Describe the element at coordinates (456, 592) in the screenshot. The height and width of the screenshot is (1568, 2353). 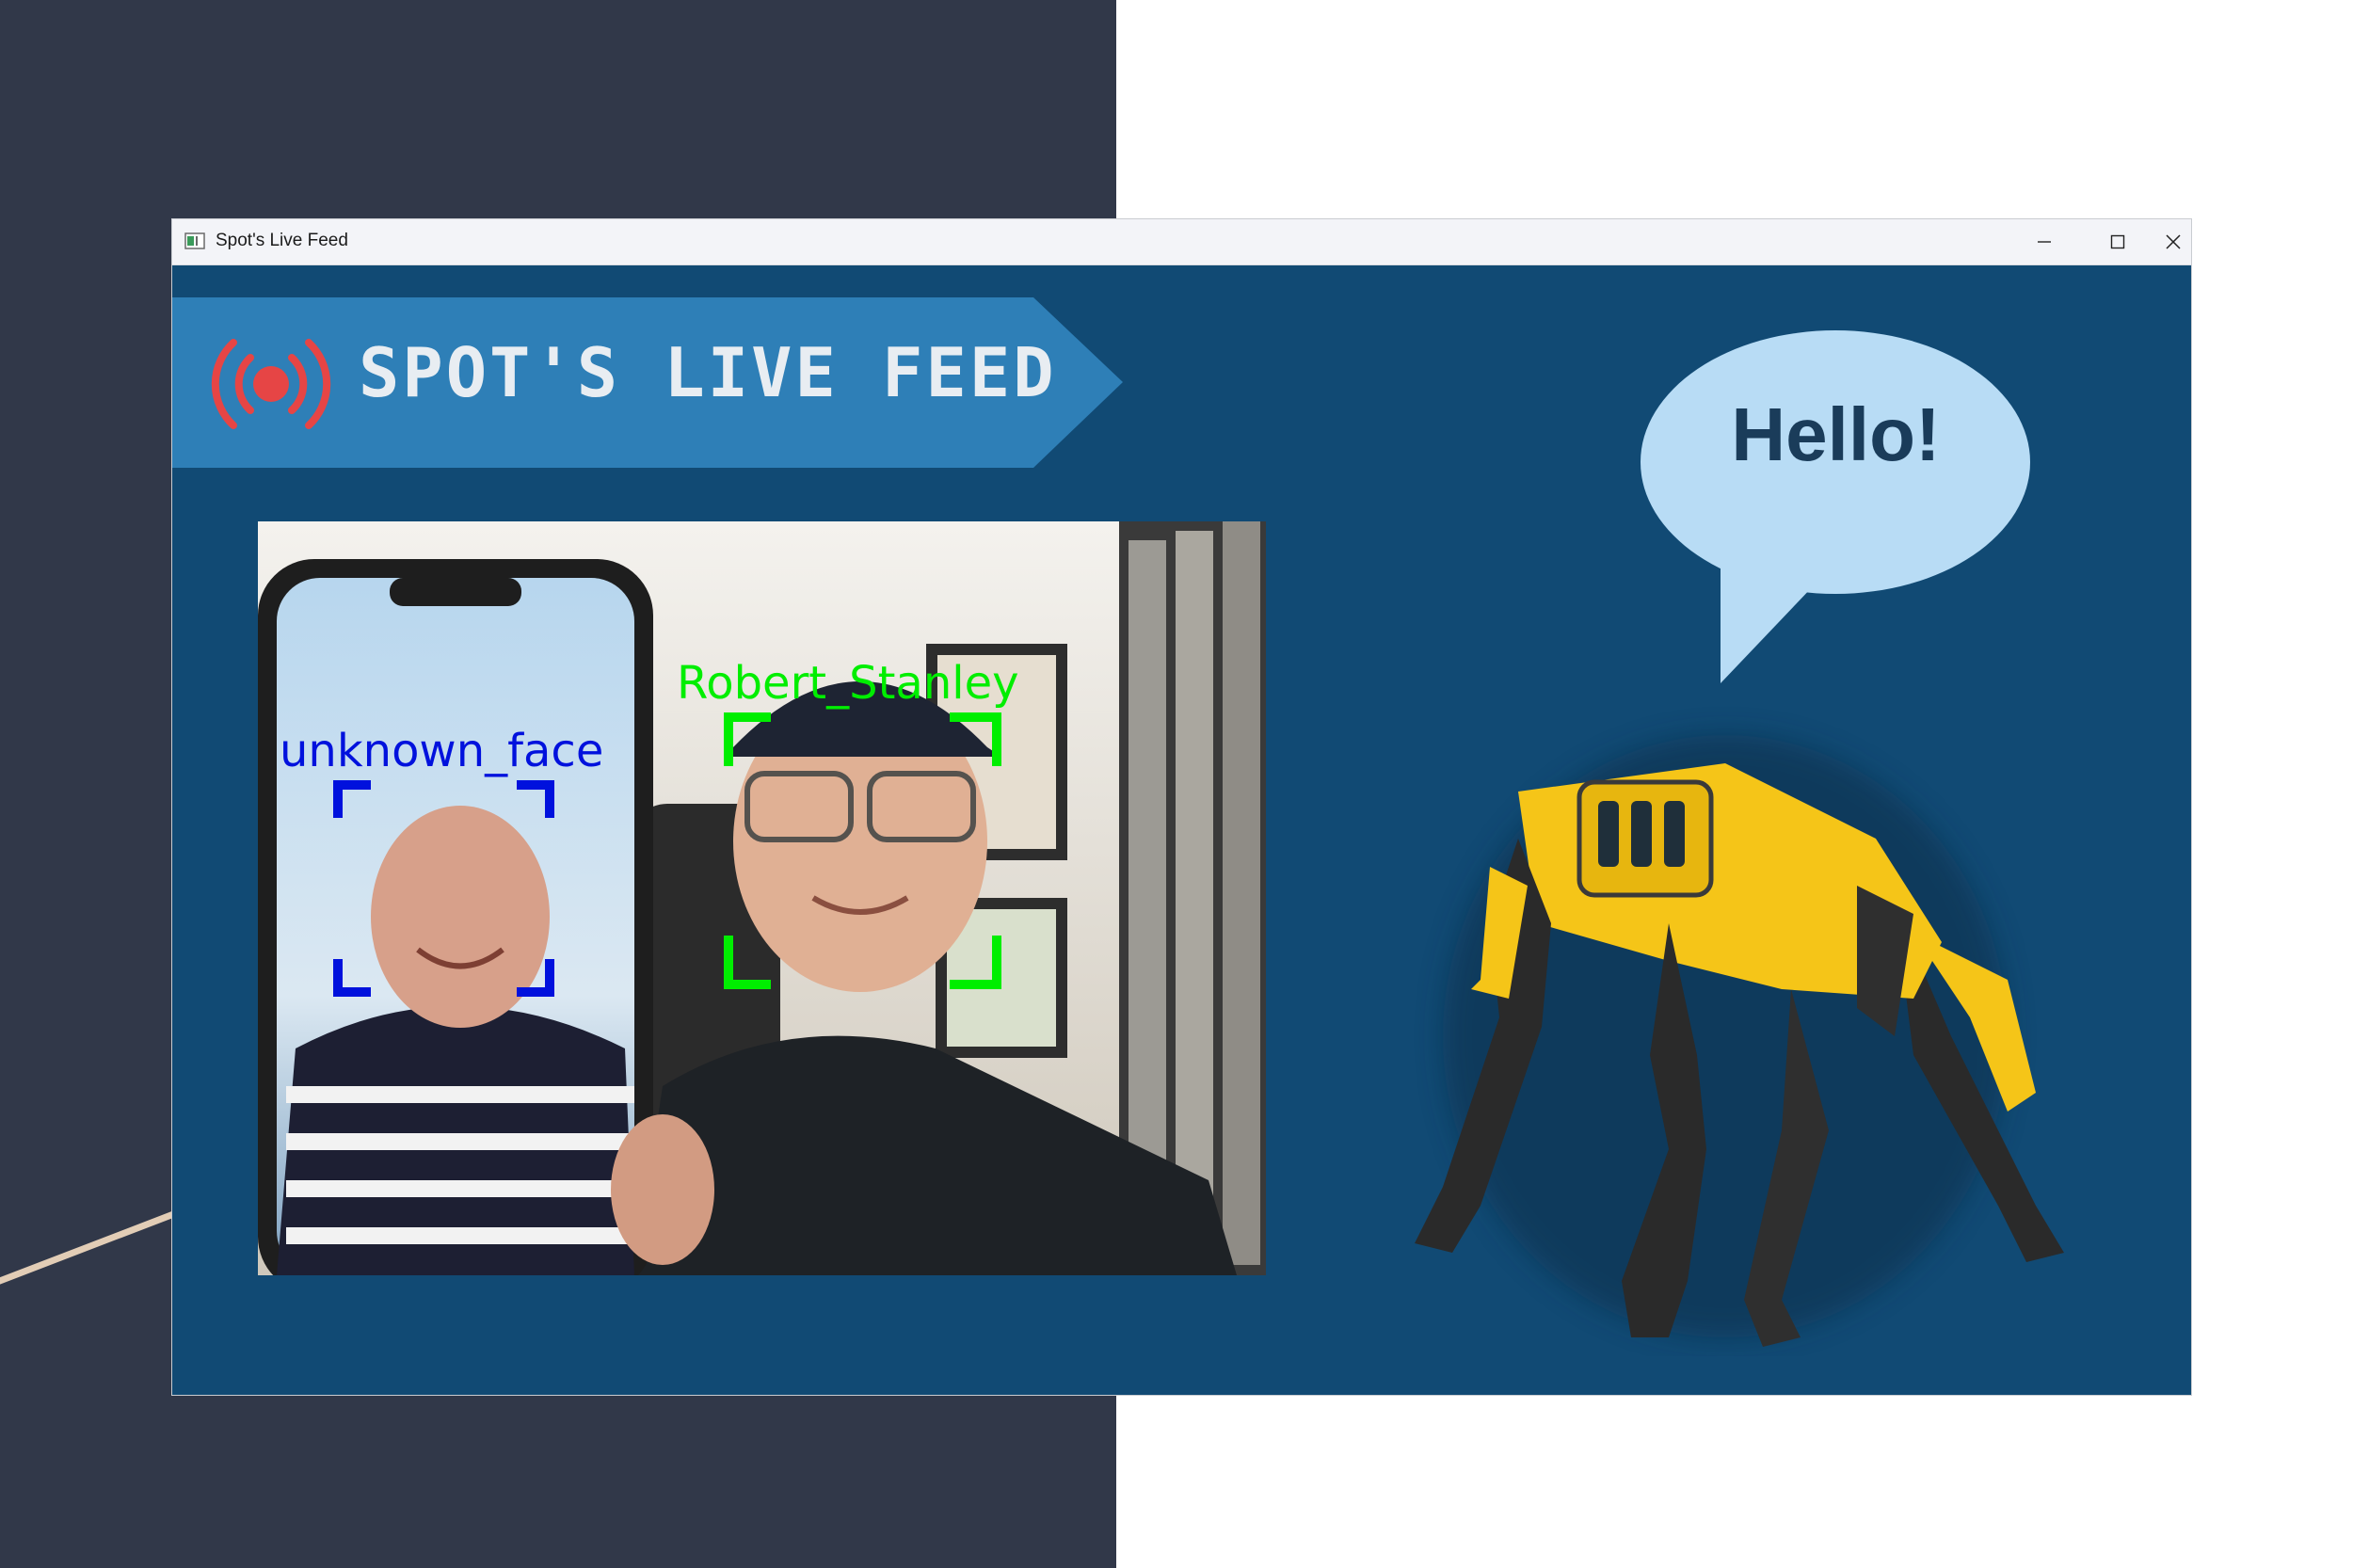
I see `phone-notch` at that location.